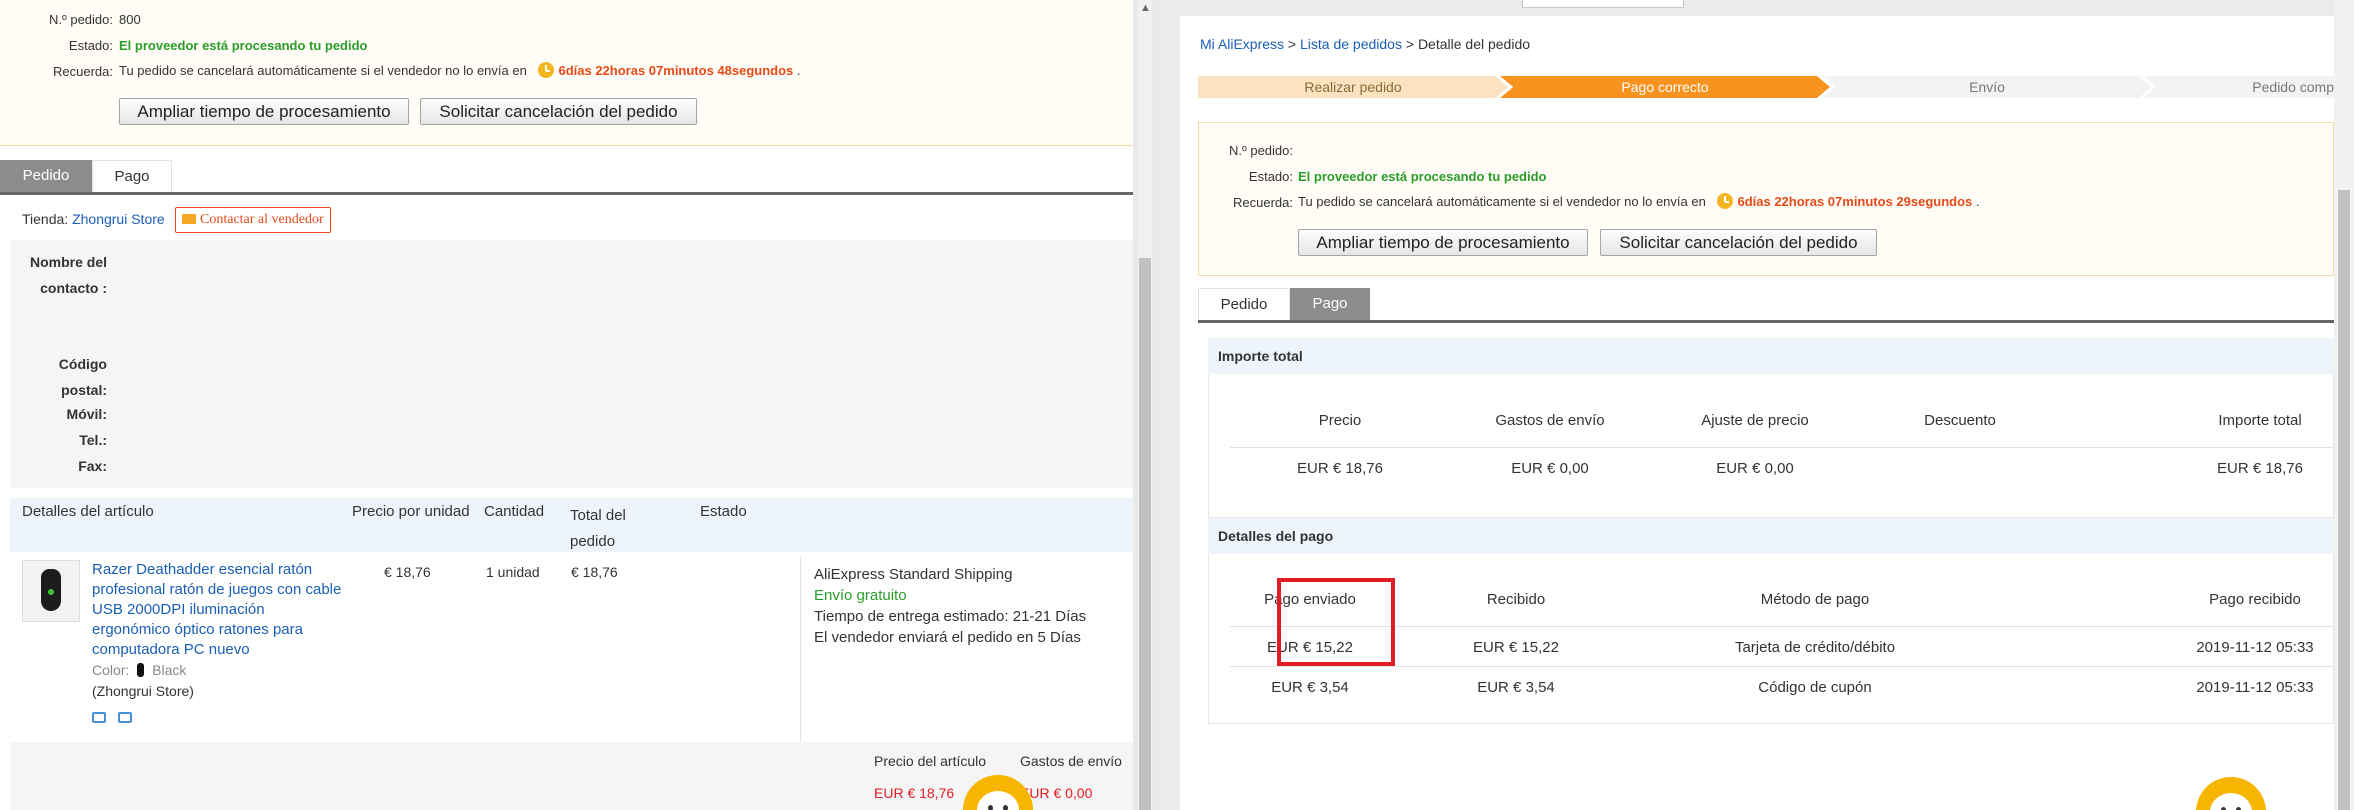 The height and width of the screenshot is (810, 2354). Describe the element at coordinates (1145, 8) in the screenshot. I see `scroll-up-arrow-icon: ▲` at that location.